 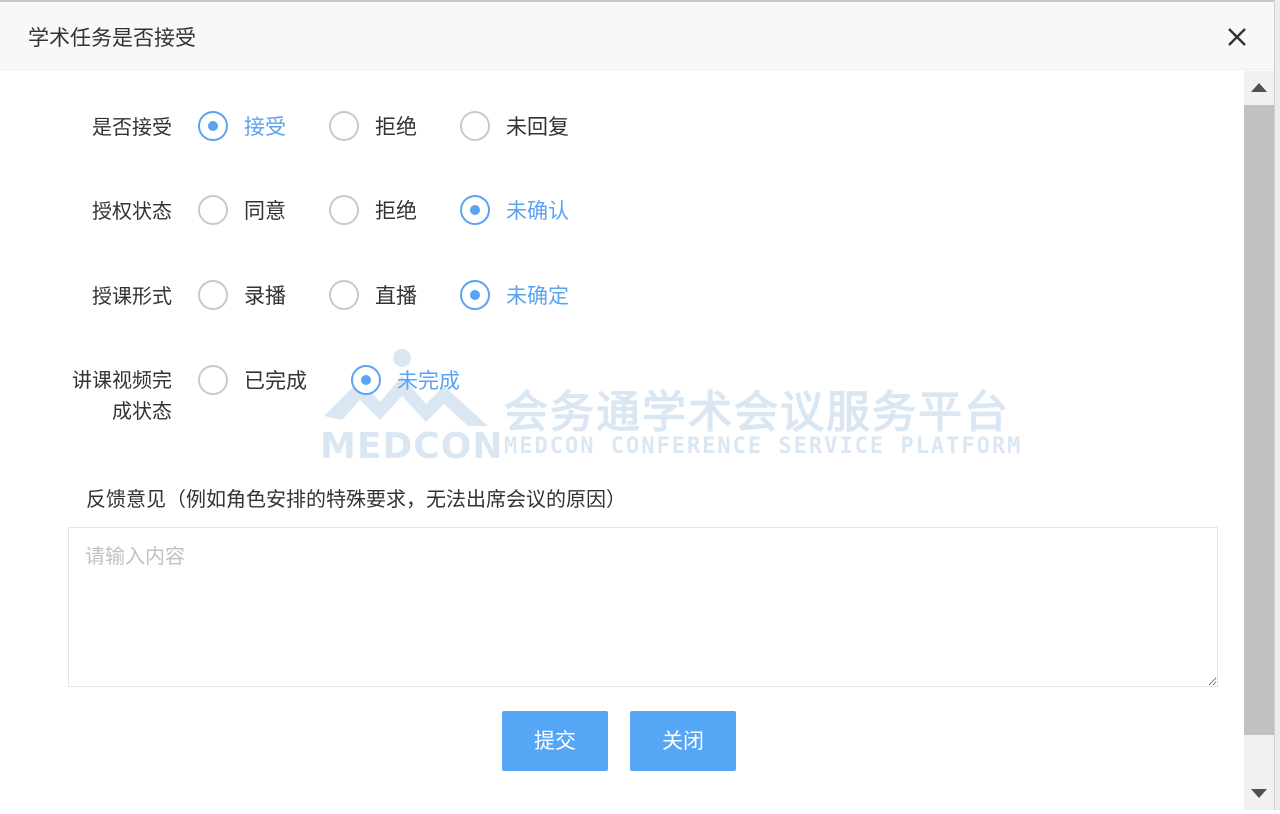 What do you see at coordinates (1259, 88) in the screenshot?
I see `scroll-up-arrow-icon` at bounding box center [1259, 88].